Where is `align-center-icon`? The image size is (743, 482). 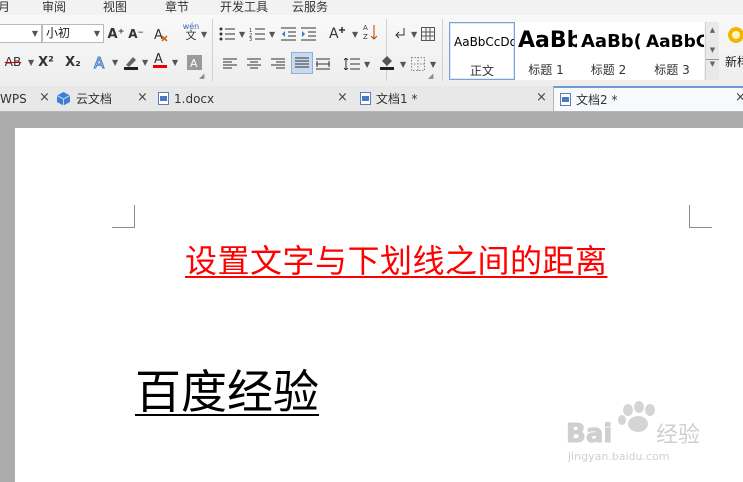
align-center-icon is located at coordinates (254, 63).